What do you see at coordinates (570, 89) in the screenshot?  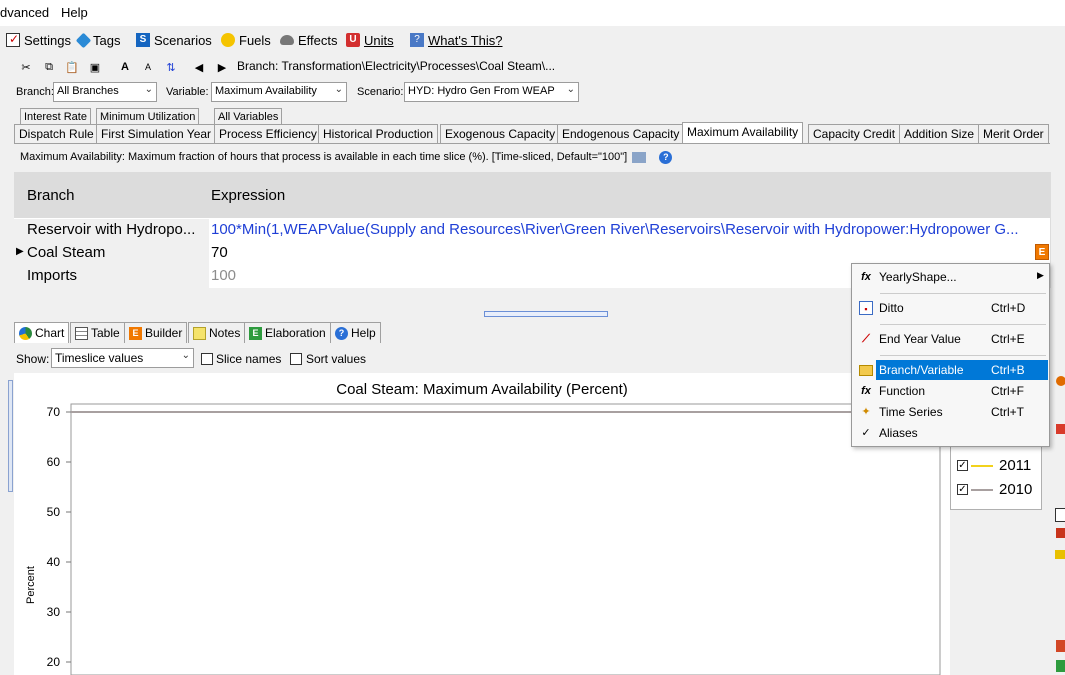 I see `chevron-down-icon: ⌄` at bounding box center [570, 89].